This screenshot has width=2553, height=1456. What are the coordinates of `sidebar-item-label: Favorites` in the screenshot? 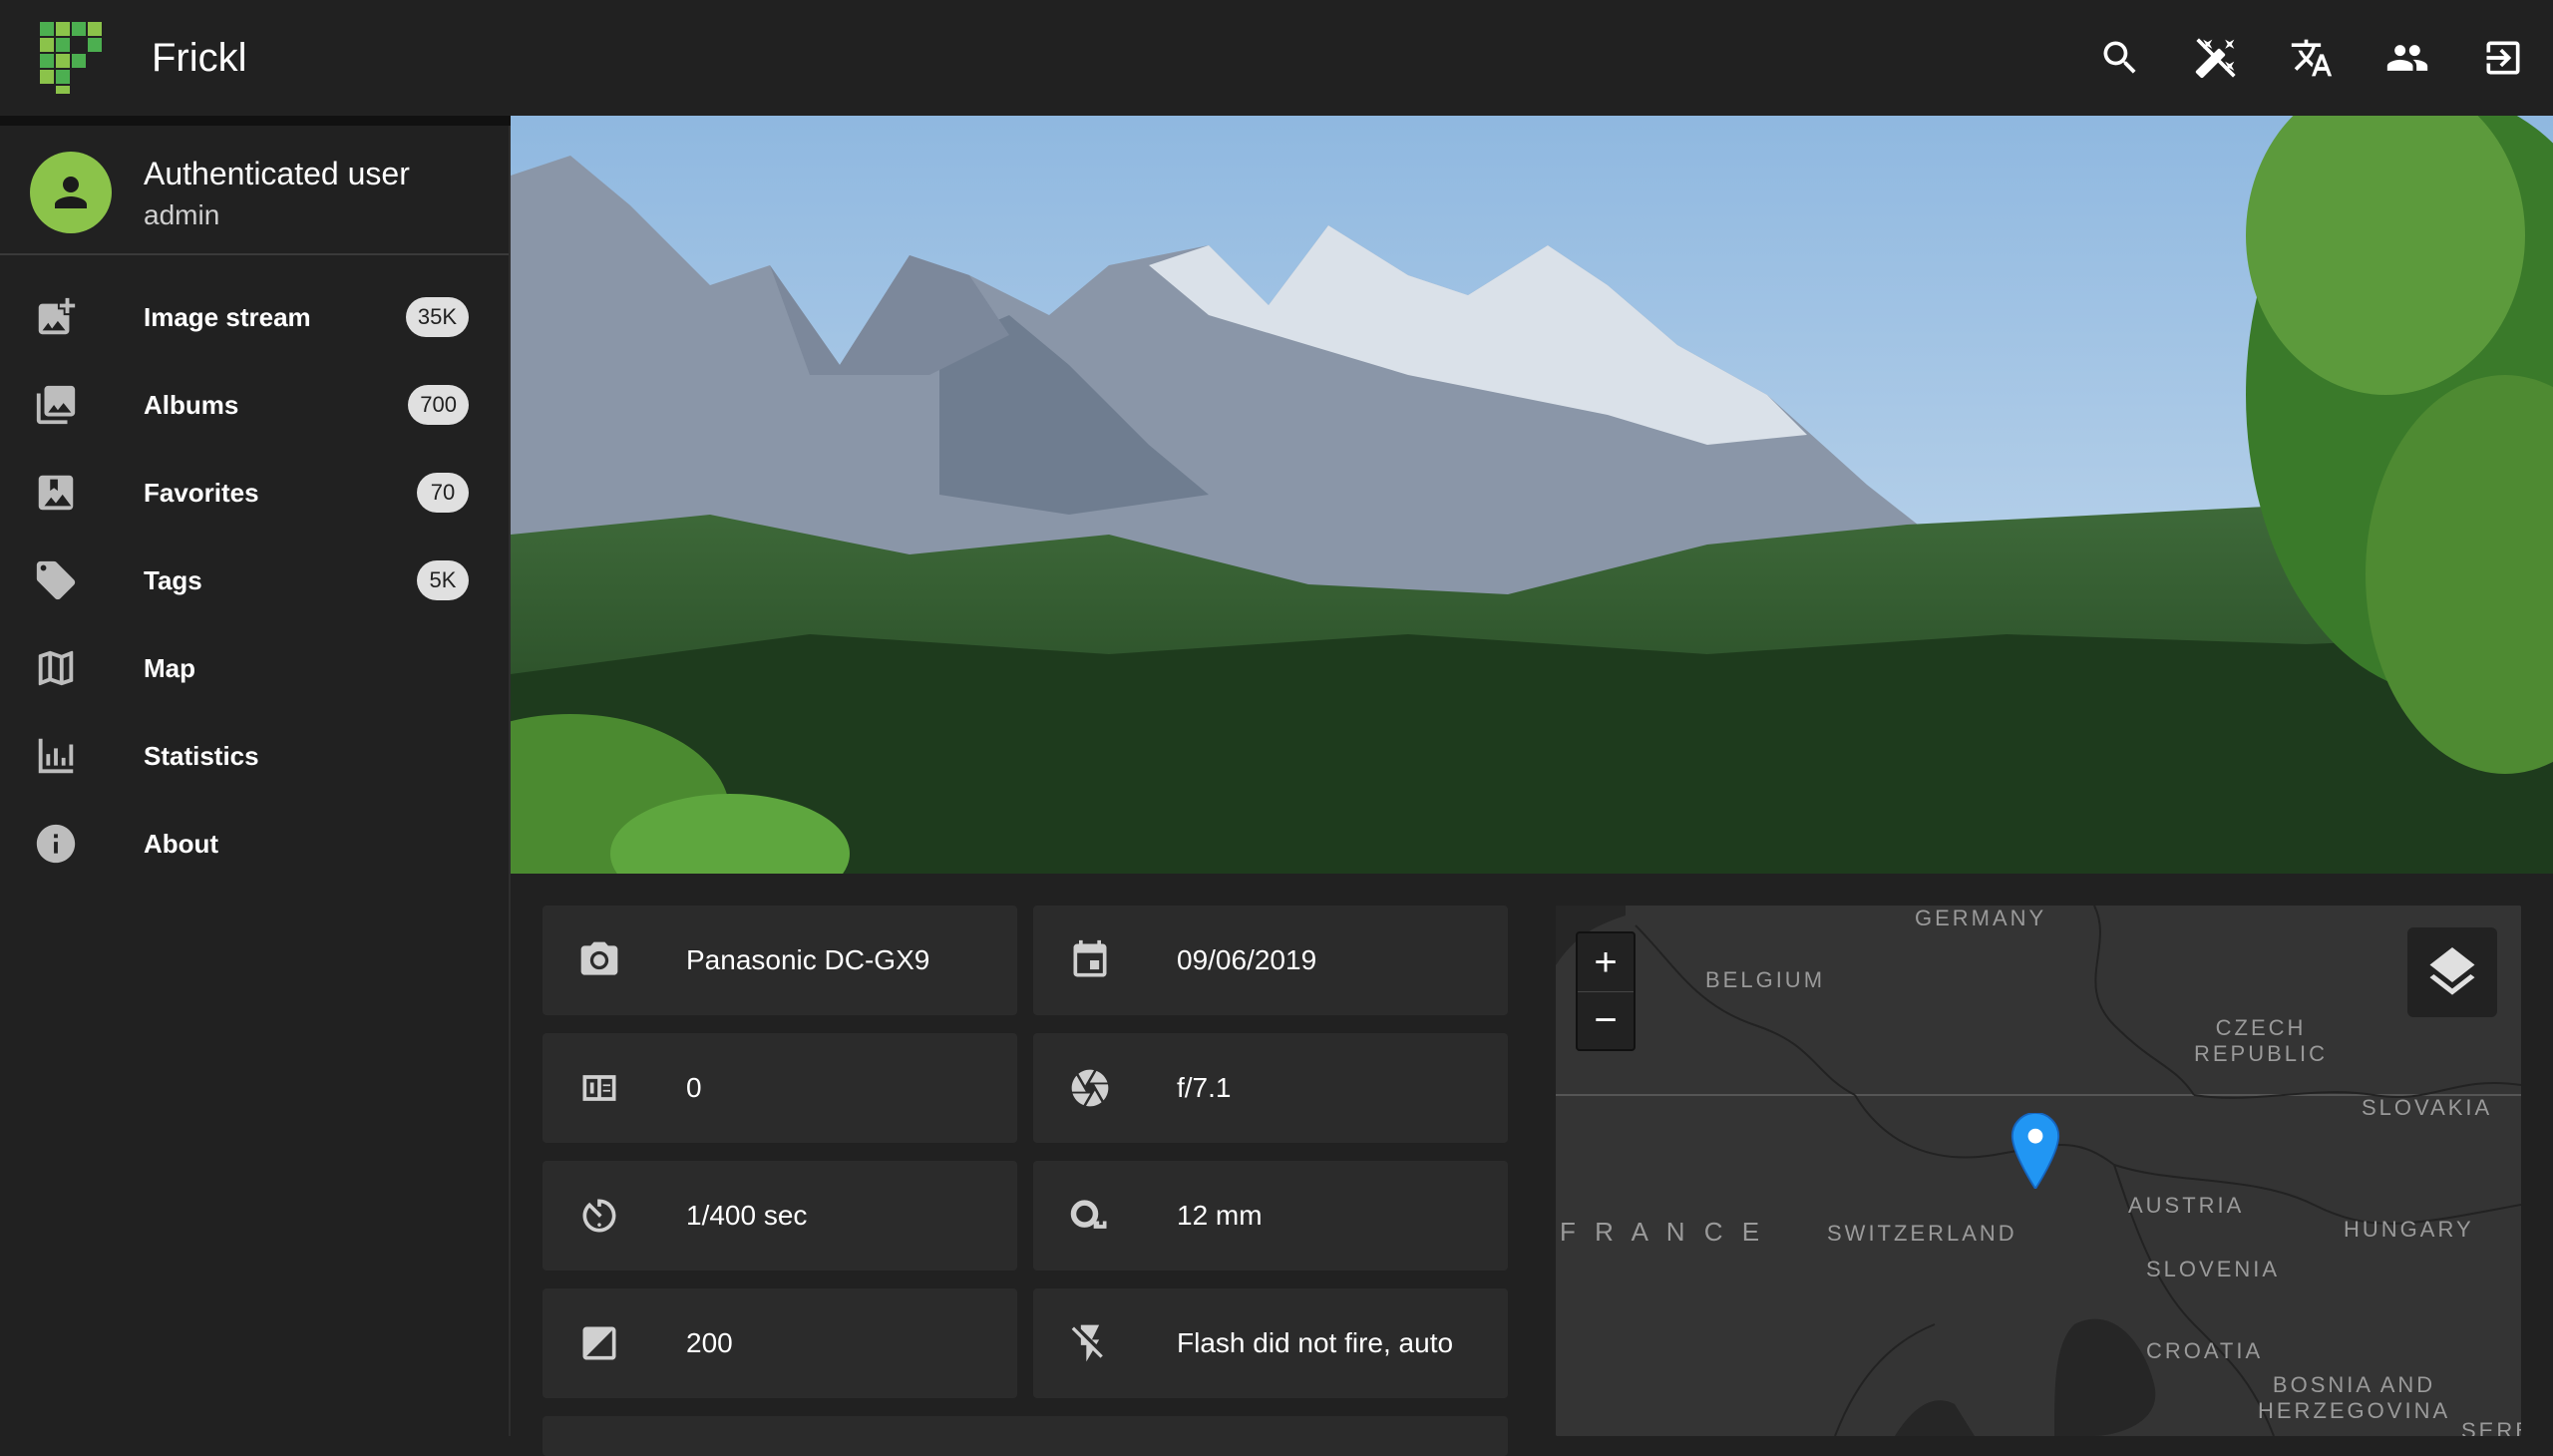 It's located at (202, 492).